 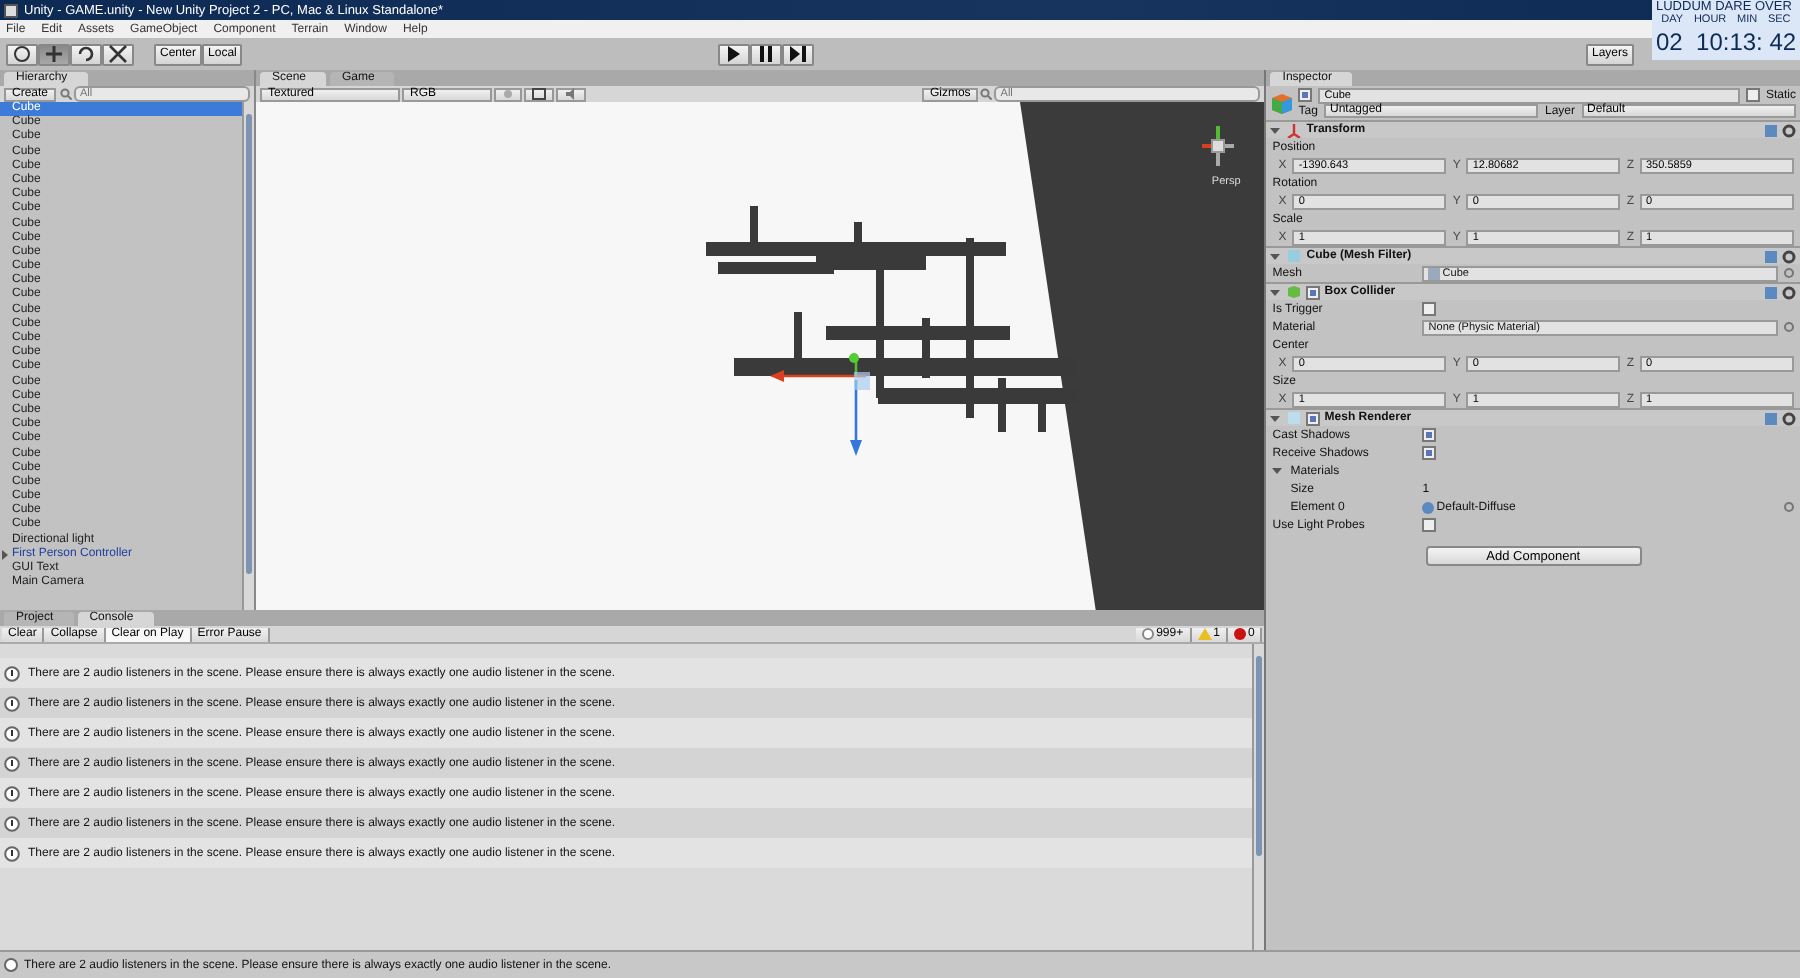 I want to click on sun-icon, so click(x=508, y=94).